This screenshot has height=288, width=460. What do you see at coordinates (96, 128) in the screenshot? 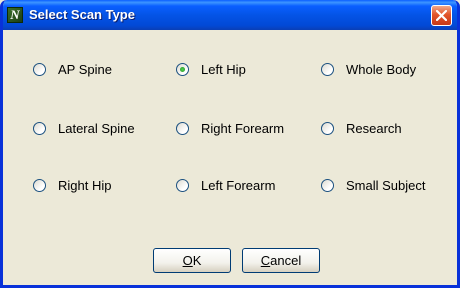
I see `radio-label: Lateral Spine` at bounding box center [96, 128].